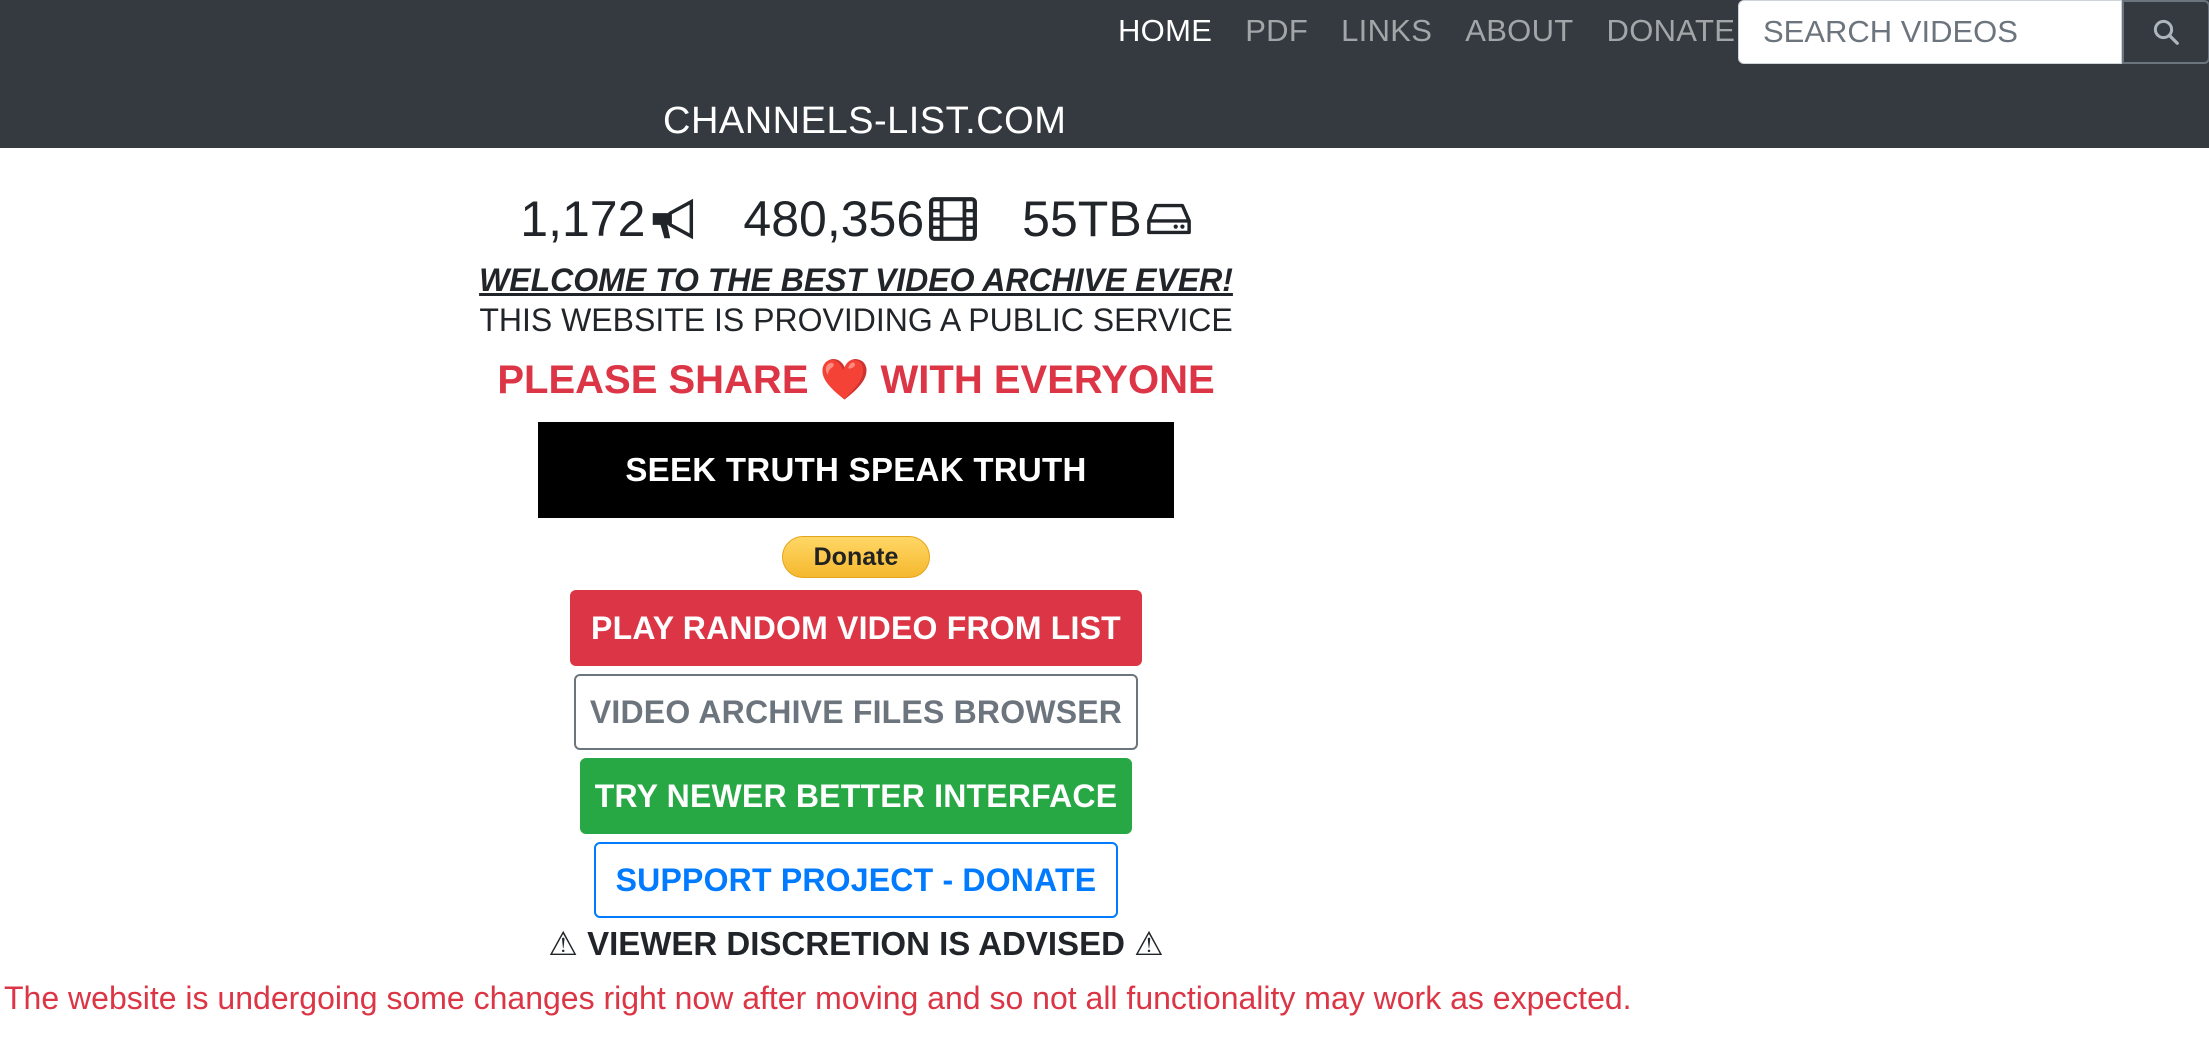  Describe the element at coordinates (1165, 31) in the screenshot. I see `nav-home-link: HOME` at that location.